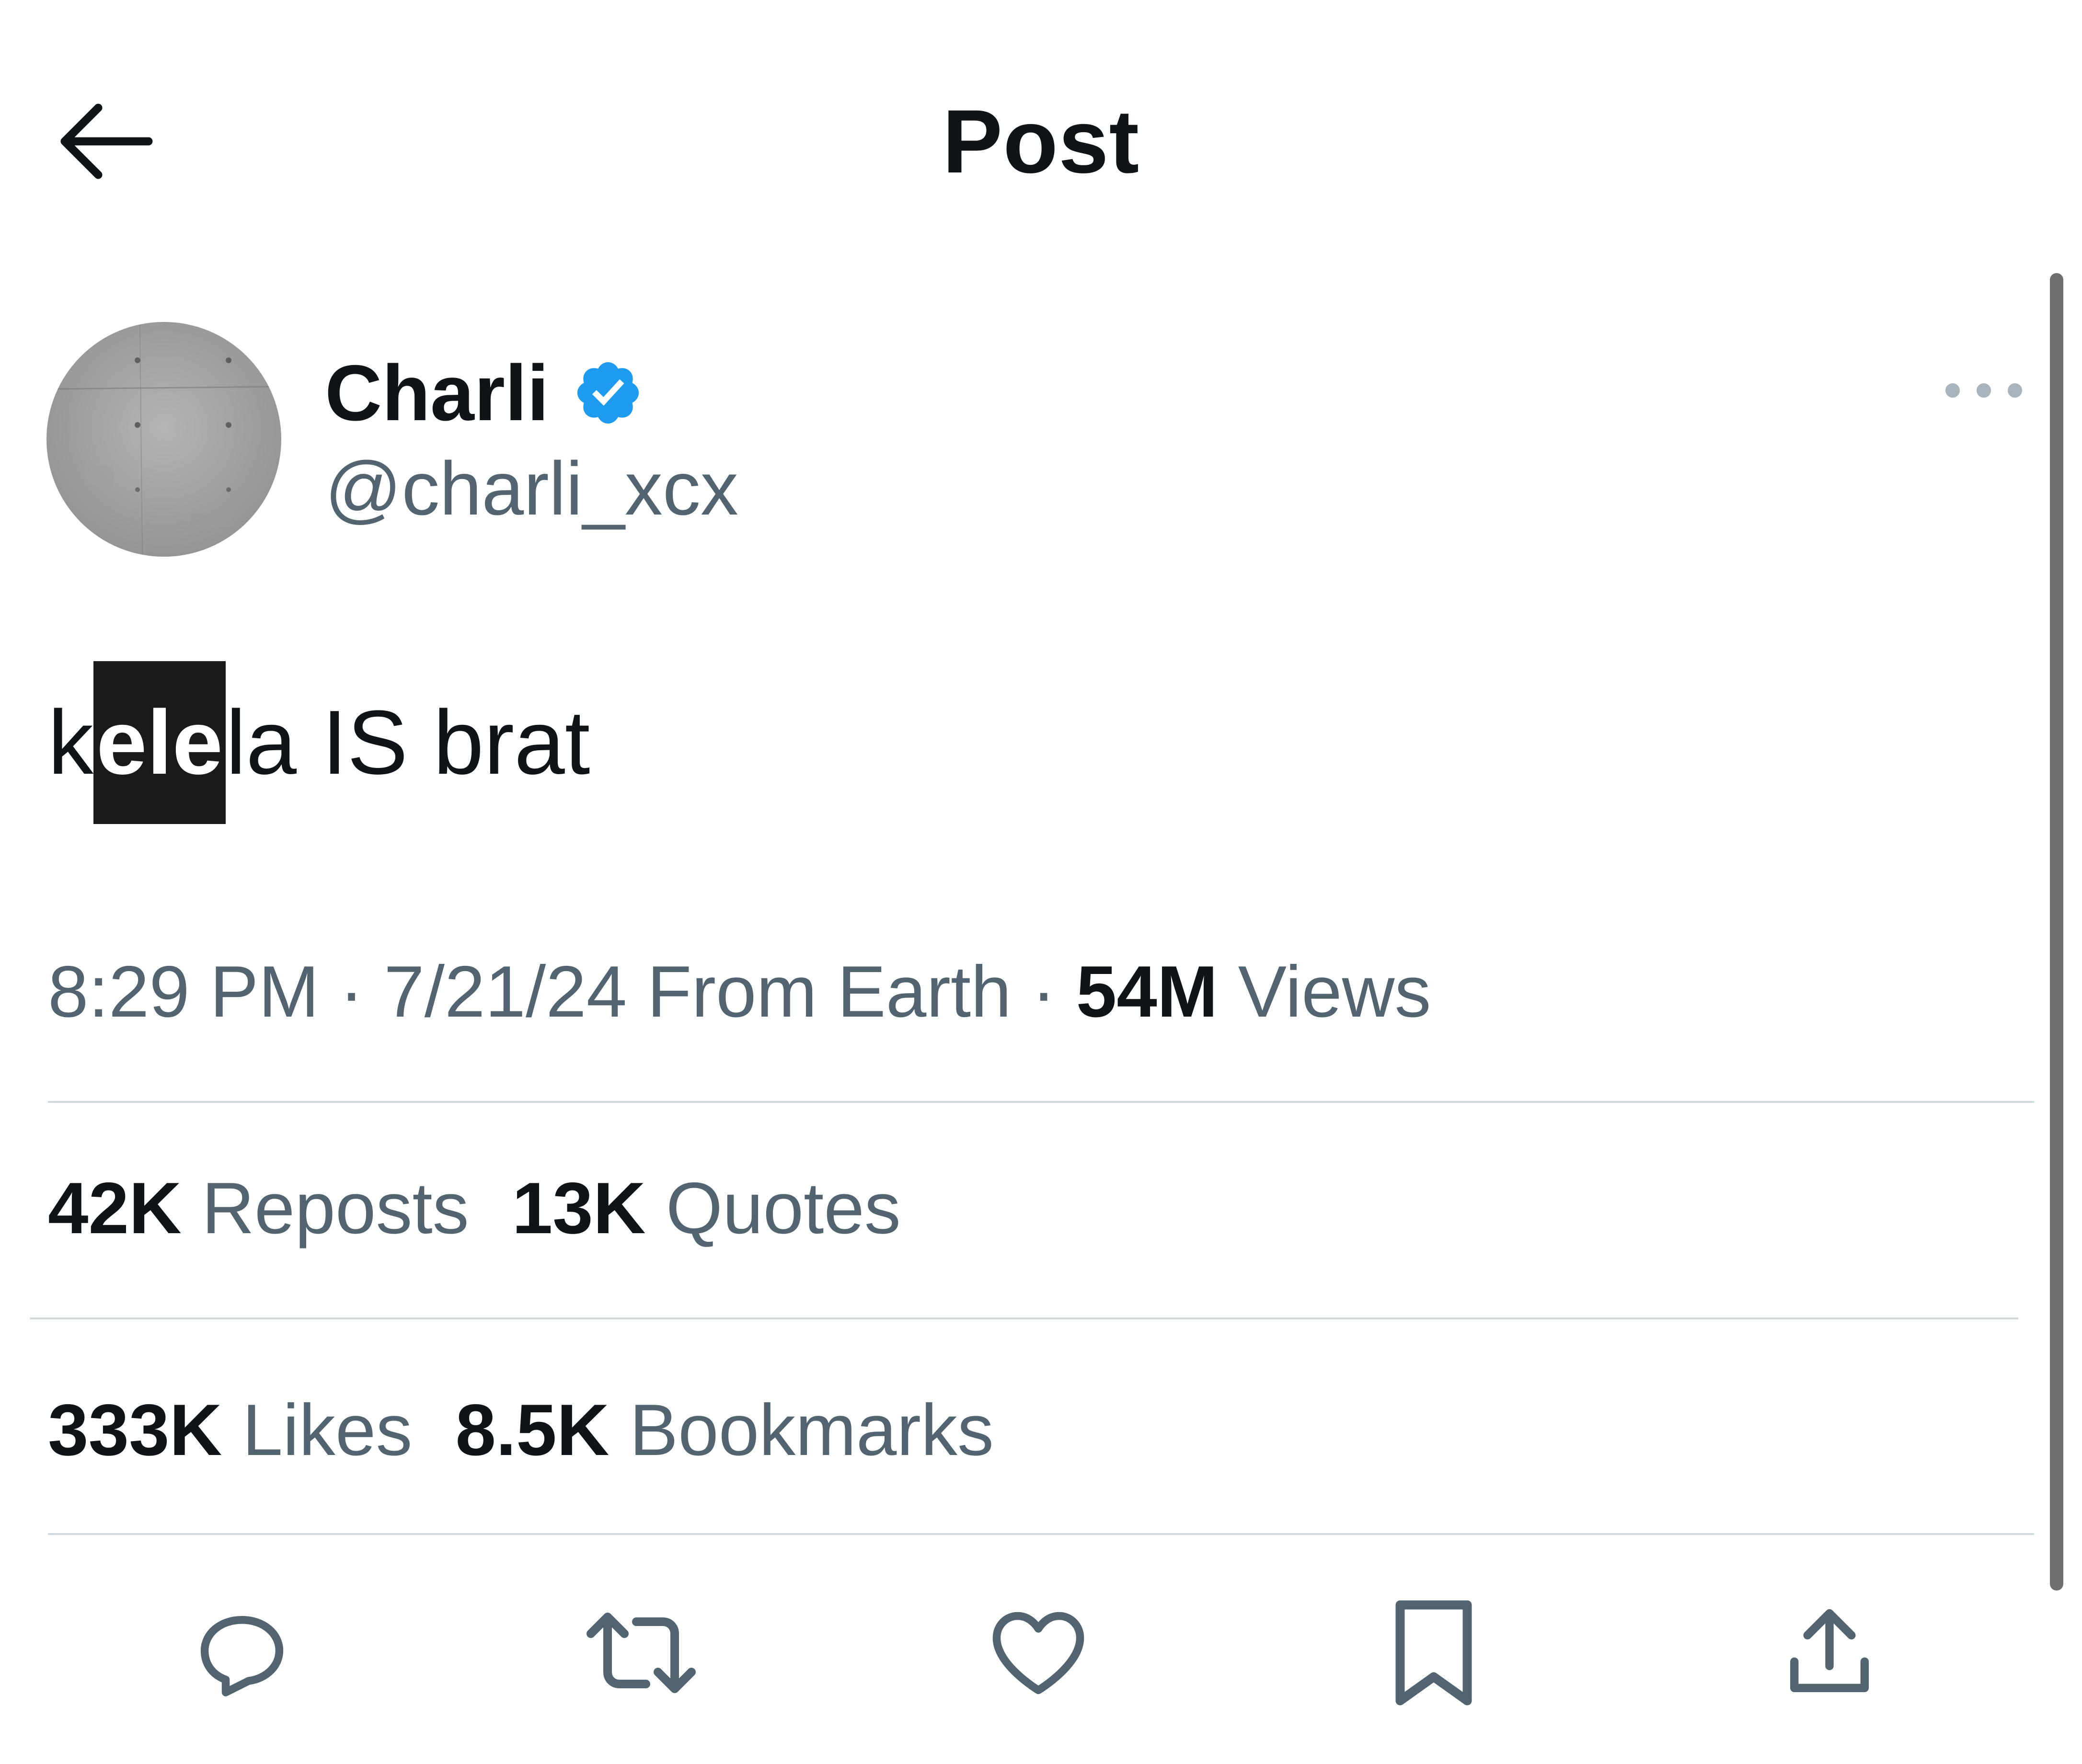 The height and width of the screenshot is (1764, 2082). I want to click on reply-icon, so click(242, 1656).